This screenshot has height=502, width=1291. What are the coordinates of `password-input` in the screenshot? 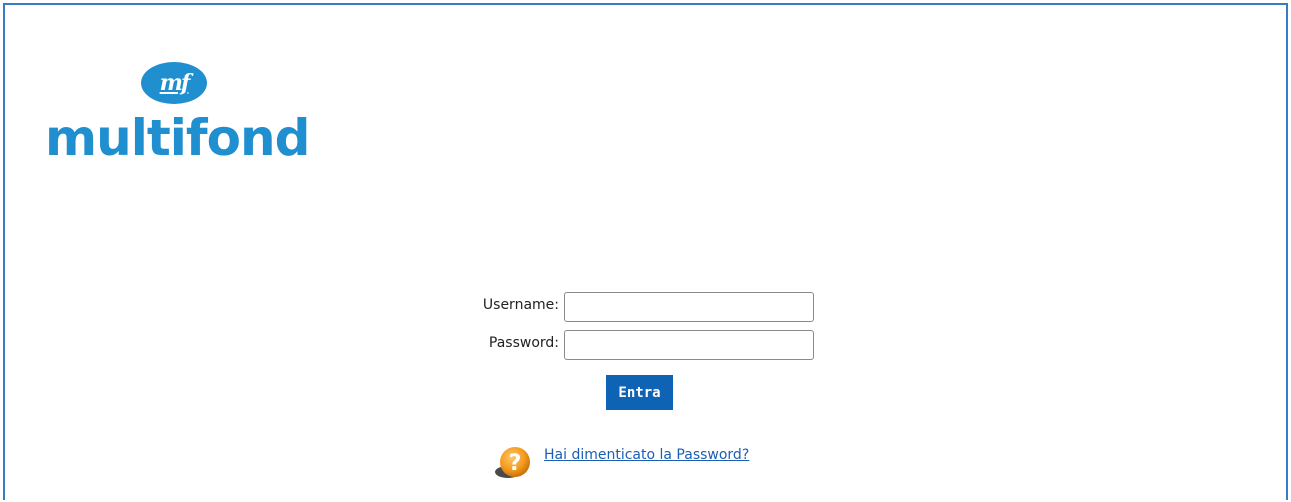 It's located at (689, 345).